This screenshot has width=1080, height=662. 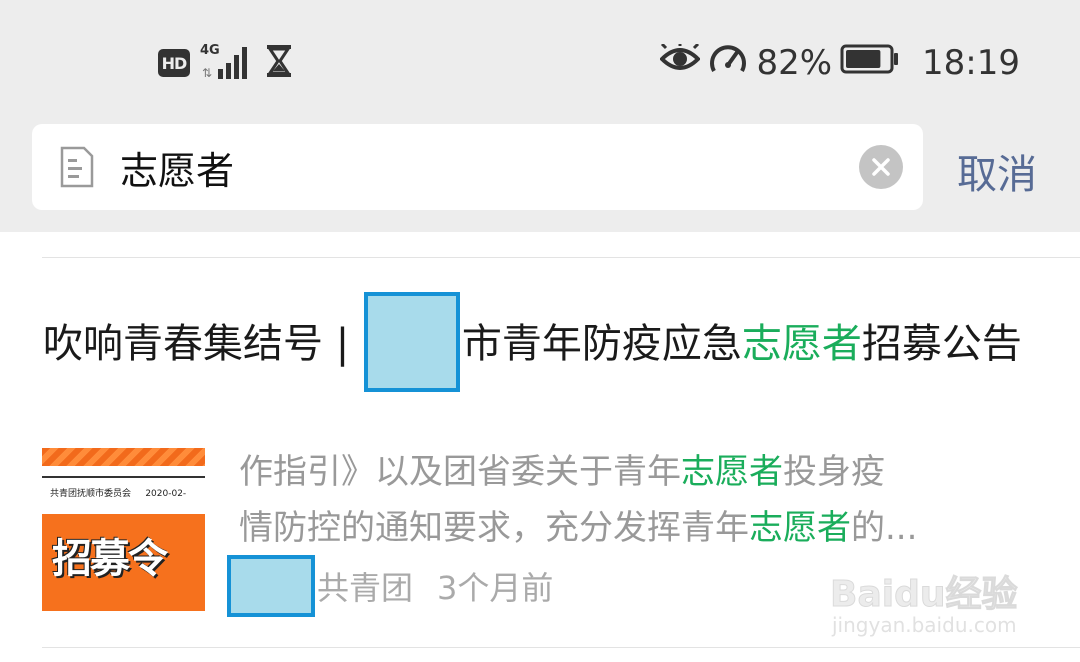 What do you see at coordinates (794, 63) in the screenshot?
I see `battery-percent: 82%` at bounding box center [794, 63].